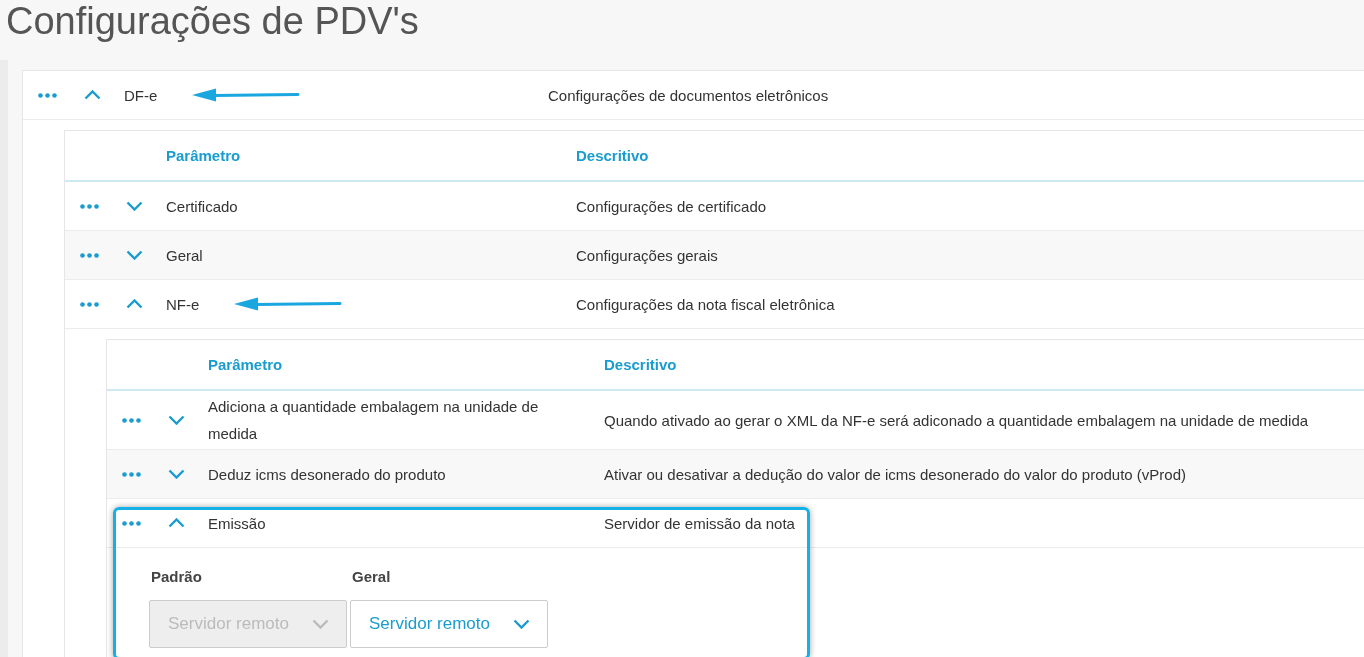 The image size is (1364, 657). I want to click on parameter-name: DF-e, so click(141, 95).